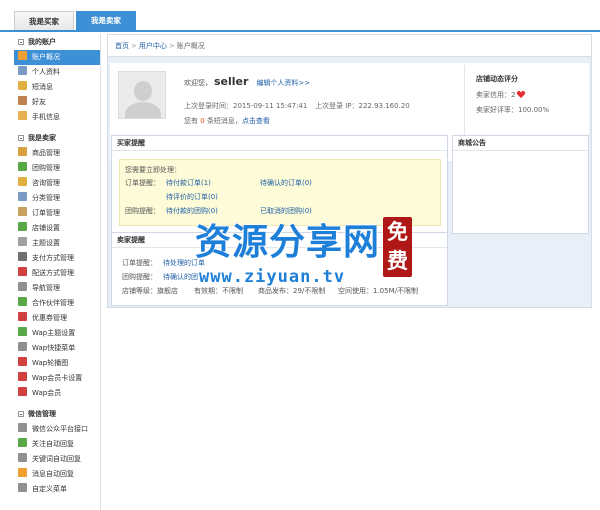  I want to click on wap-theme-icon, so click(22, 331).